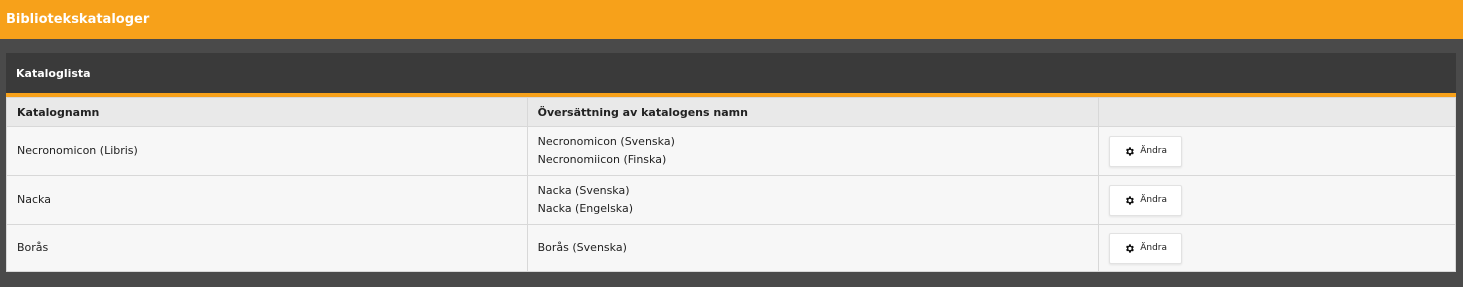 The height and width of the screenshot is (287, 1463). Describe the element at coordinates (267, 248) in the screenshot. I see `catalog-name-cell: Borås` at that location.